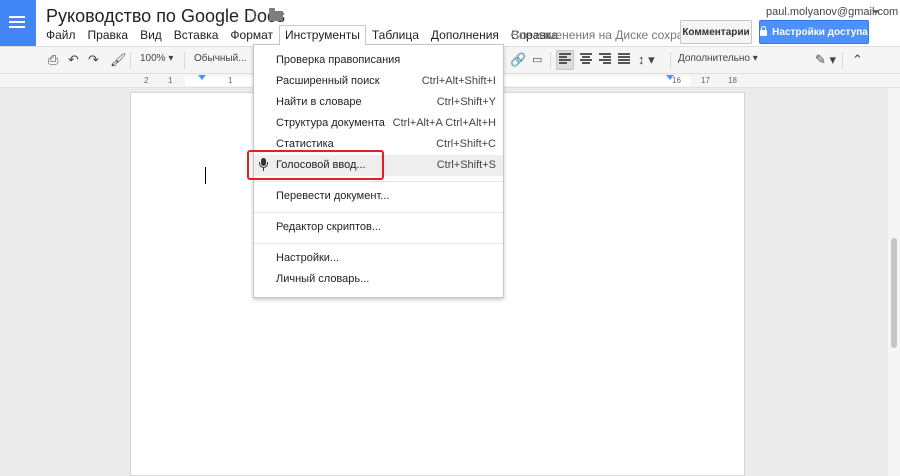 The image size is (900, 476). What do you see at coordinates (315, 165) in the screenshot?
I see `highlight-annotation-box` at bounding box center [315, 165].